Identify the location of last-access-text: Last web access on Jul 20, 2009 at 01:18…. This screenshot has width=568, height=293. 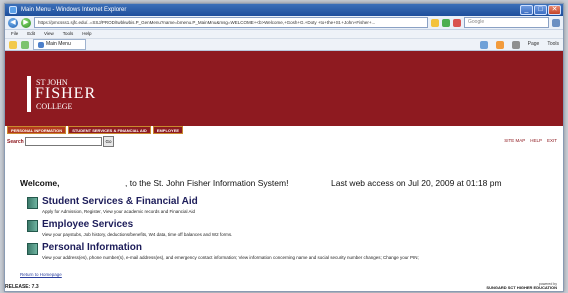
(416, 183).